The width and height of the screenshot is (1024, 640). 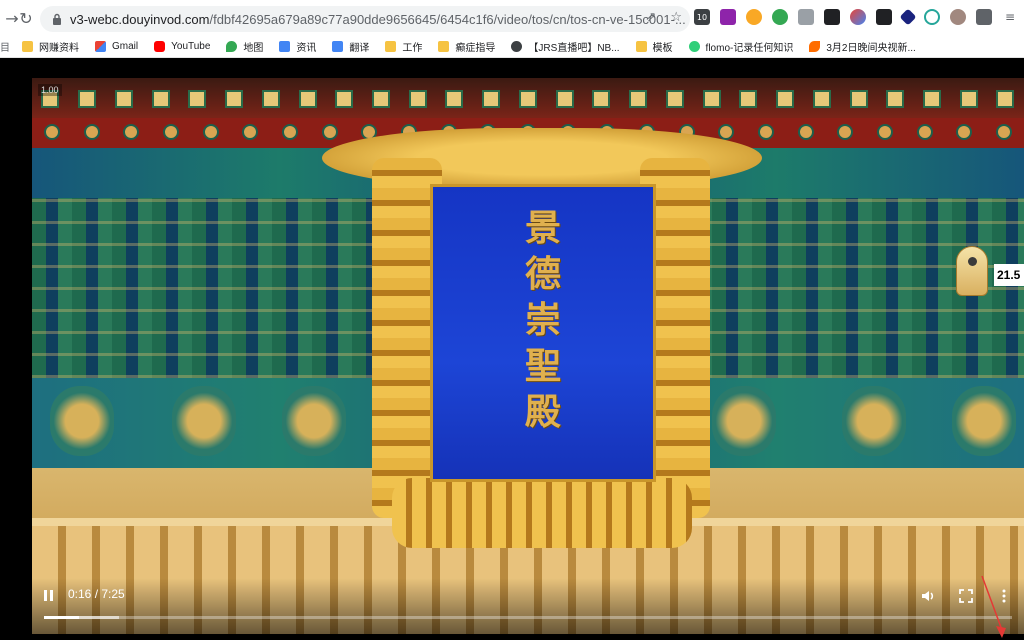 What do you see at coordinates (542, 366) in the screenshot?
I see `plaque-char: 聖` at bounding box center [542, 366].